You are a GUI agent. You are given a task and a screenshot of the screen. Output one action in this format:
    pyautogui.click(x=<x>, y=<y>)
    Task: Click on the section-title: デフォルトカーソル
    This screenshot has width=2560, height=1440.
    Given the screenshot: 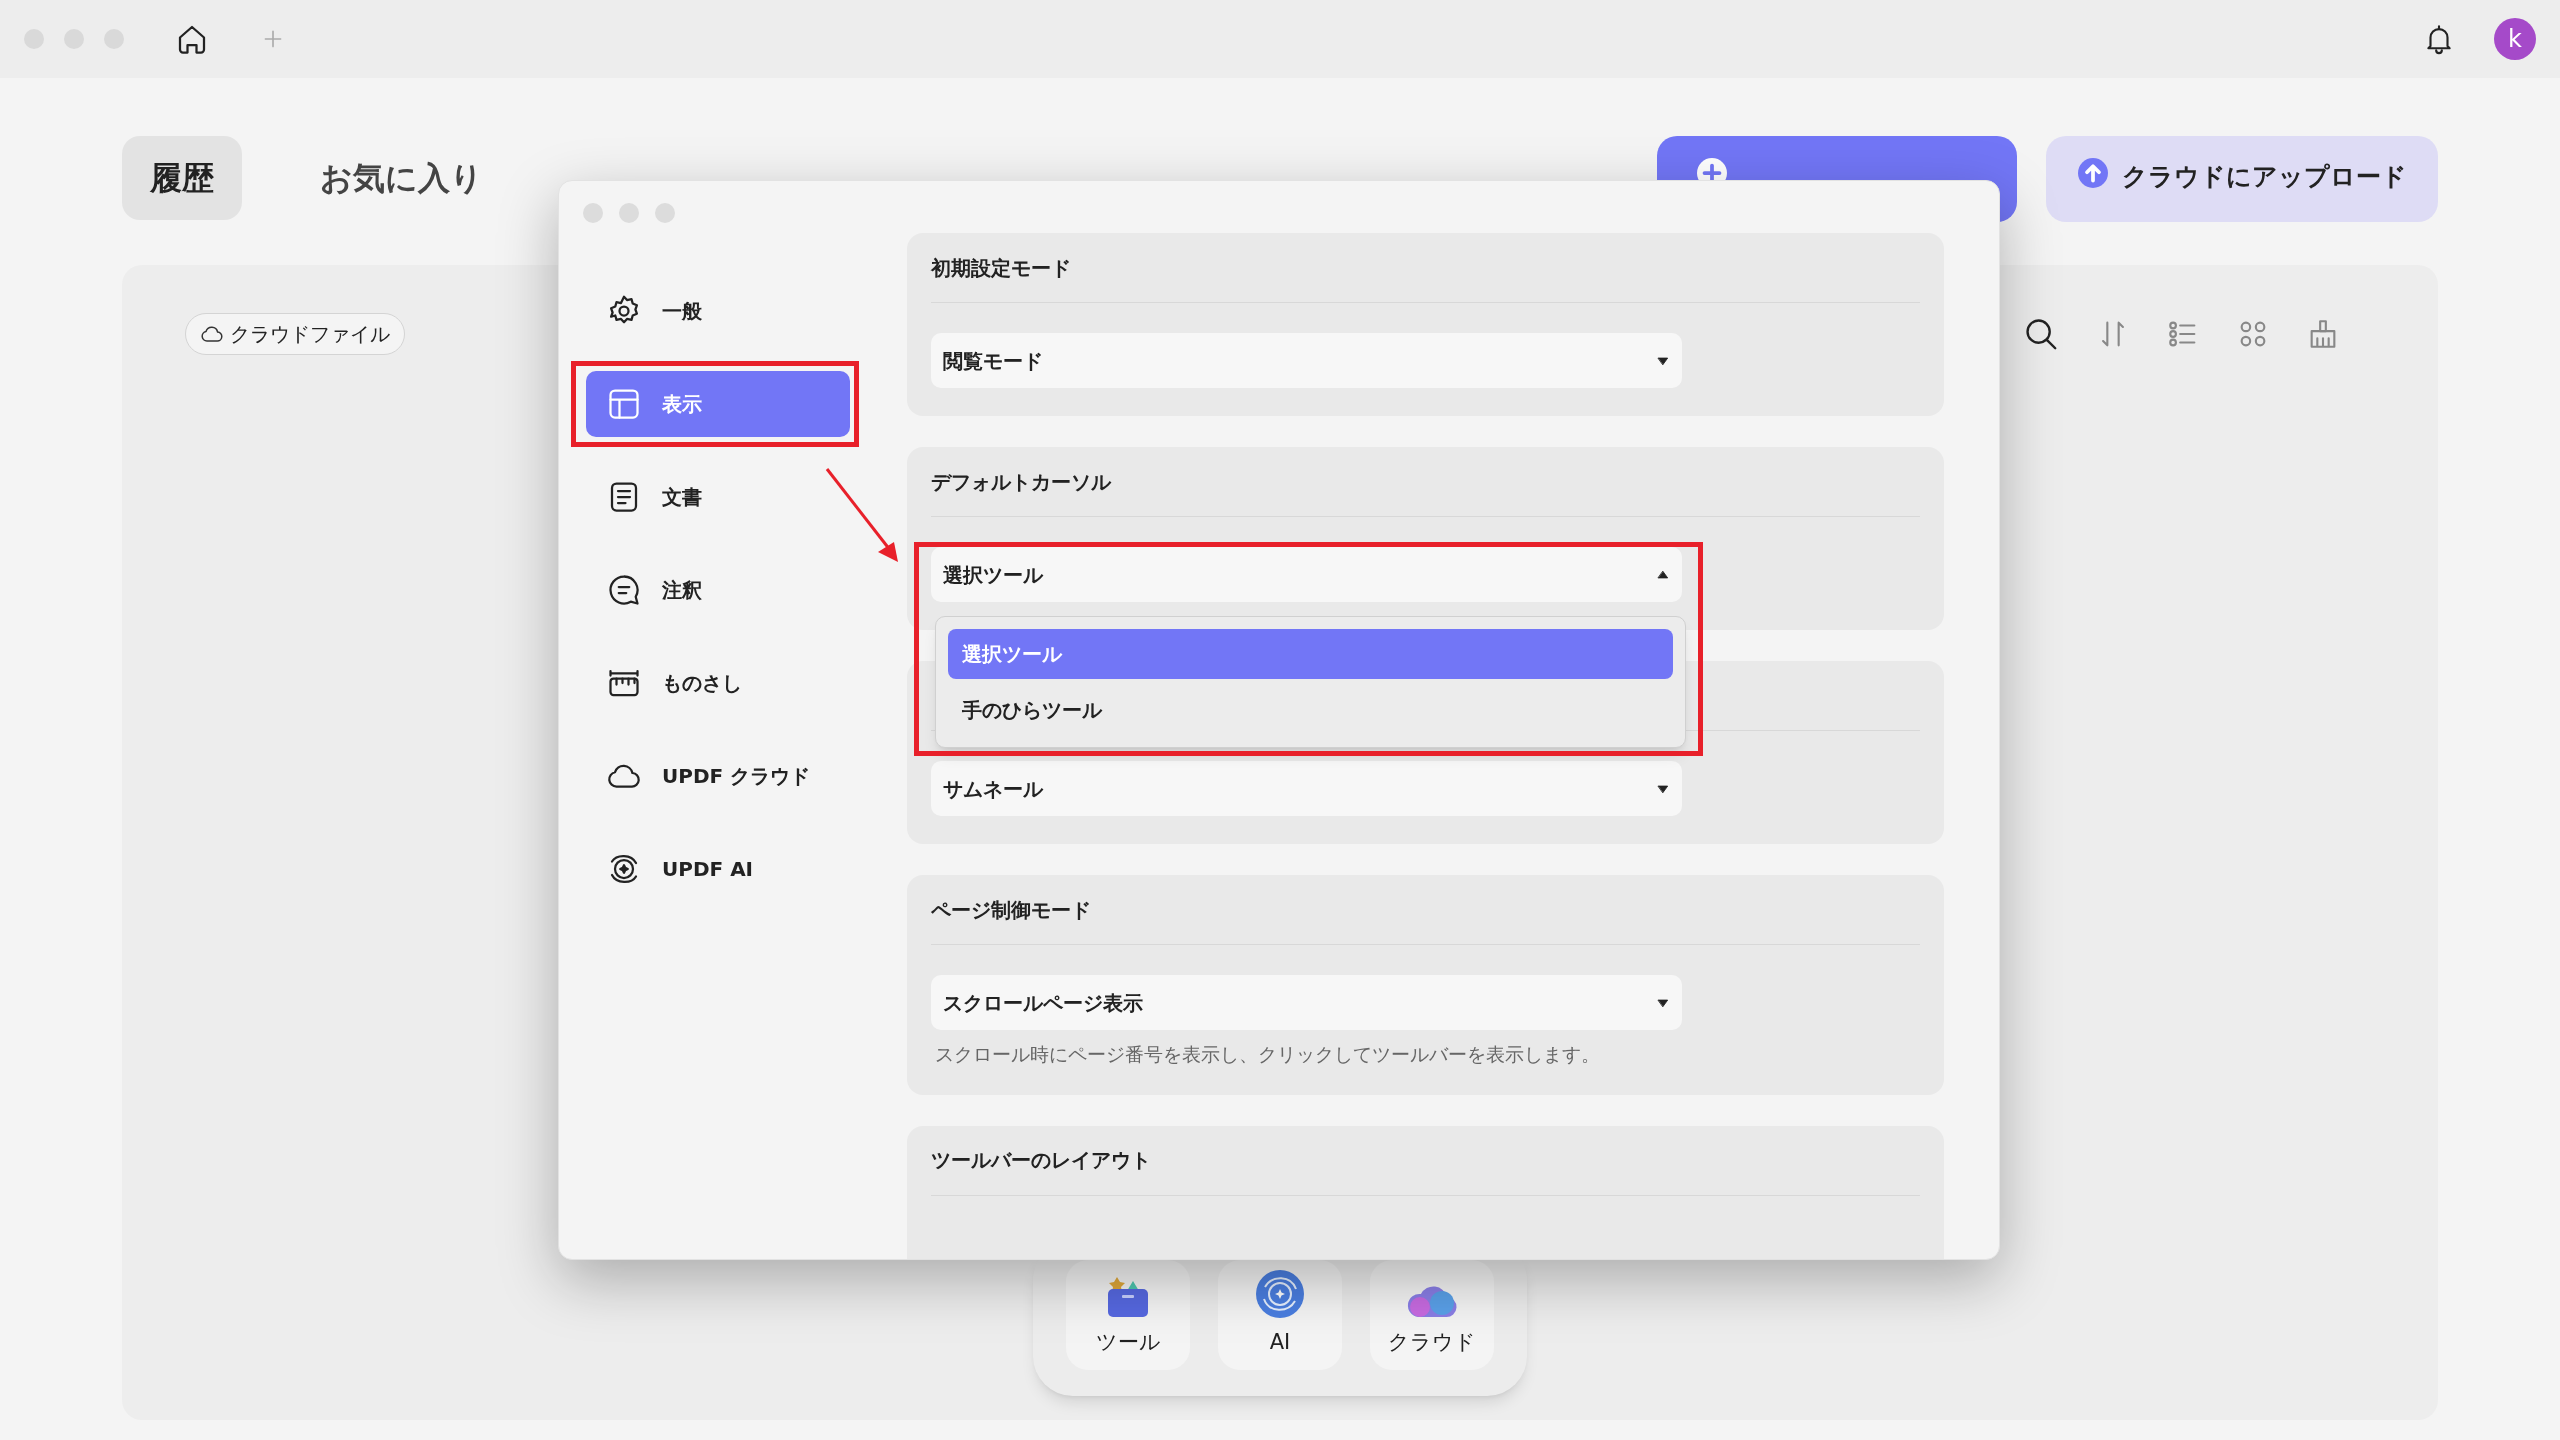 What is the action you would take?
    pyautogui.click(x=1021, y=482)
    